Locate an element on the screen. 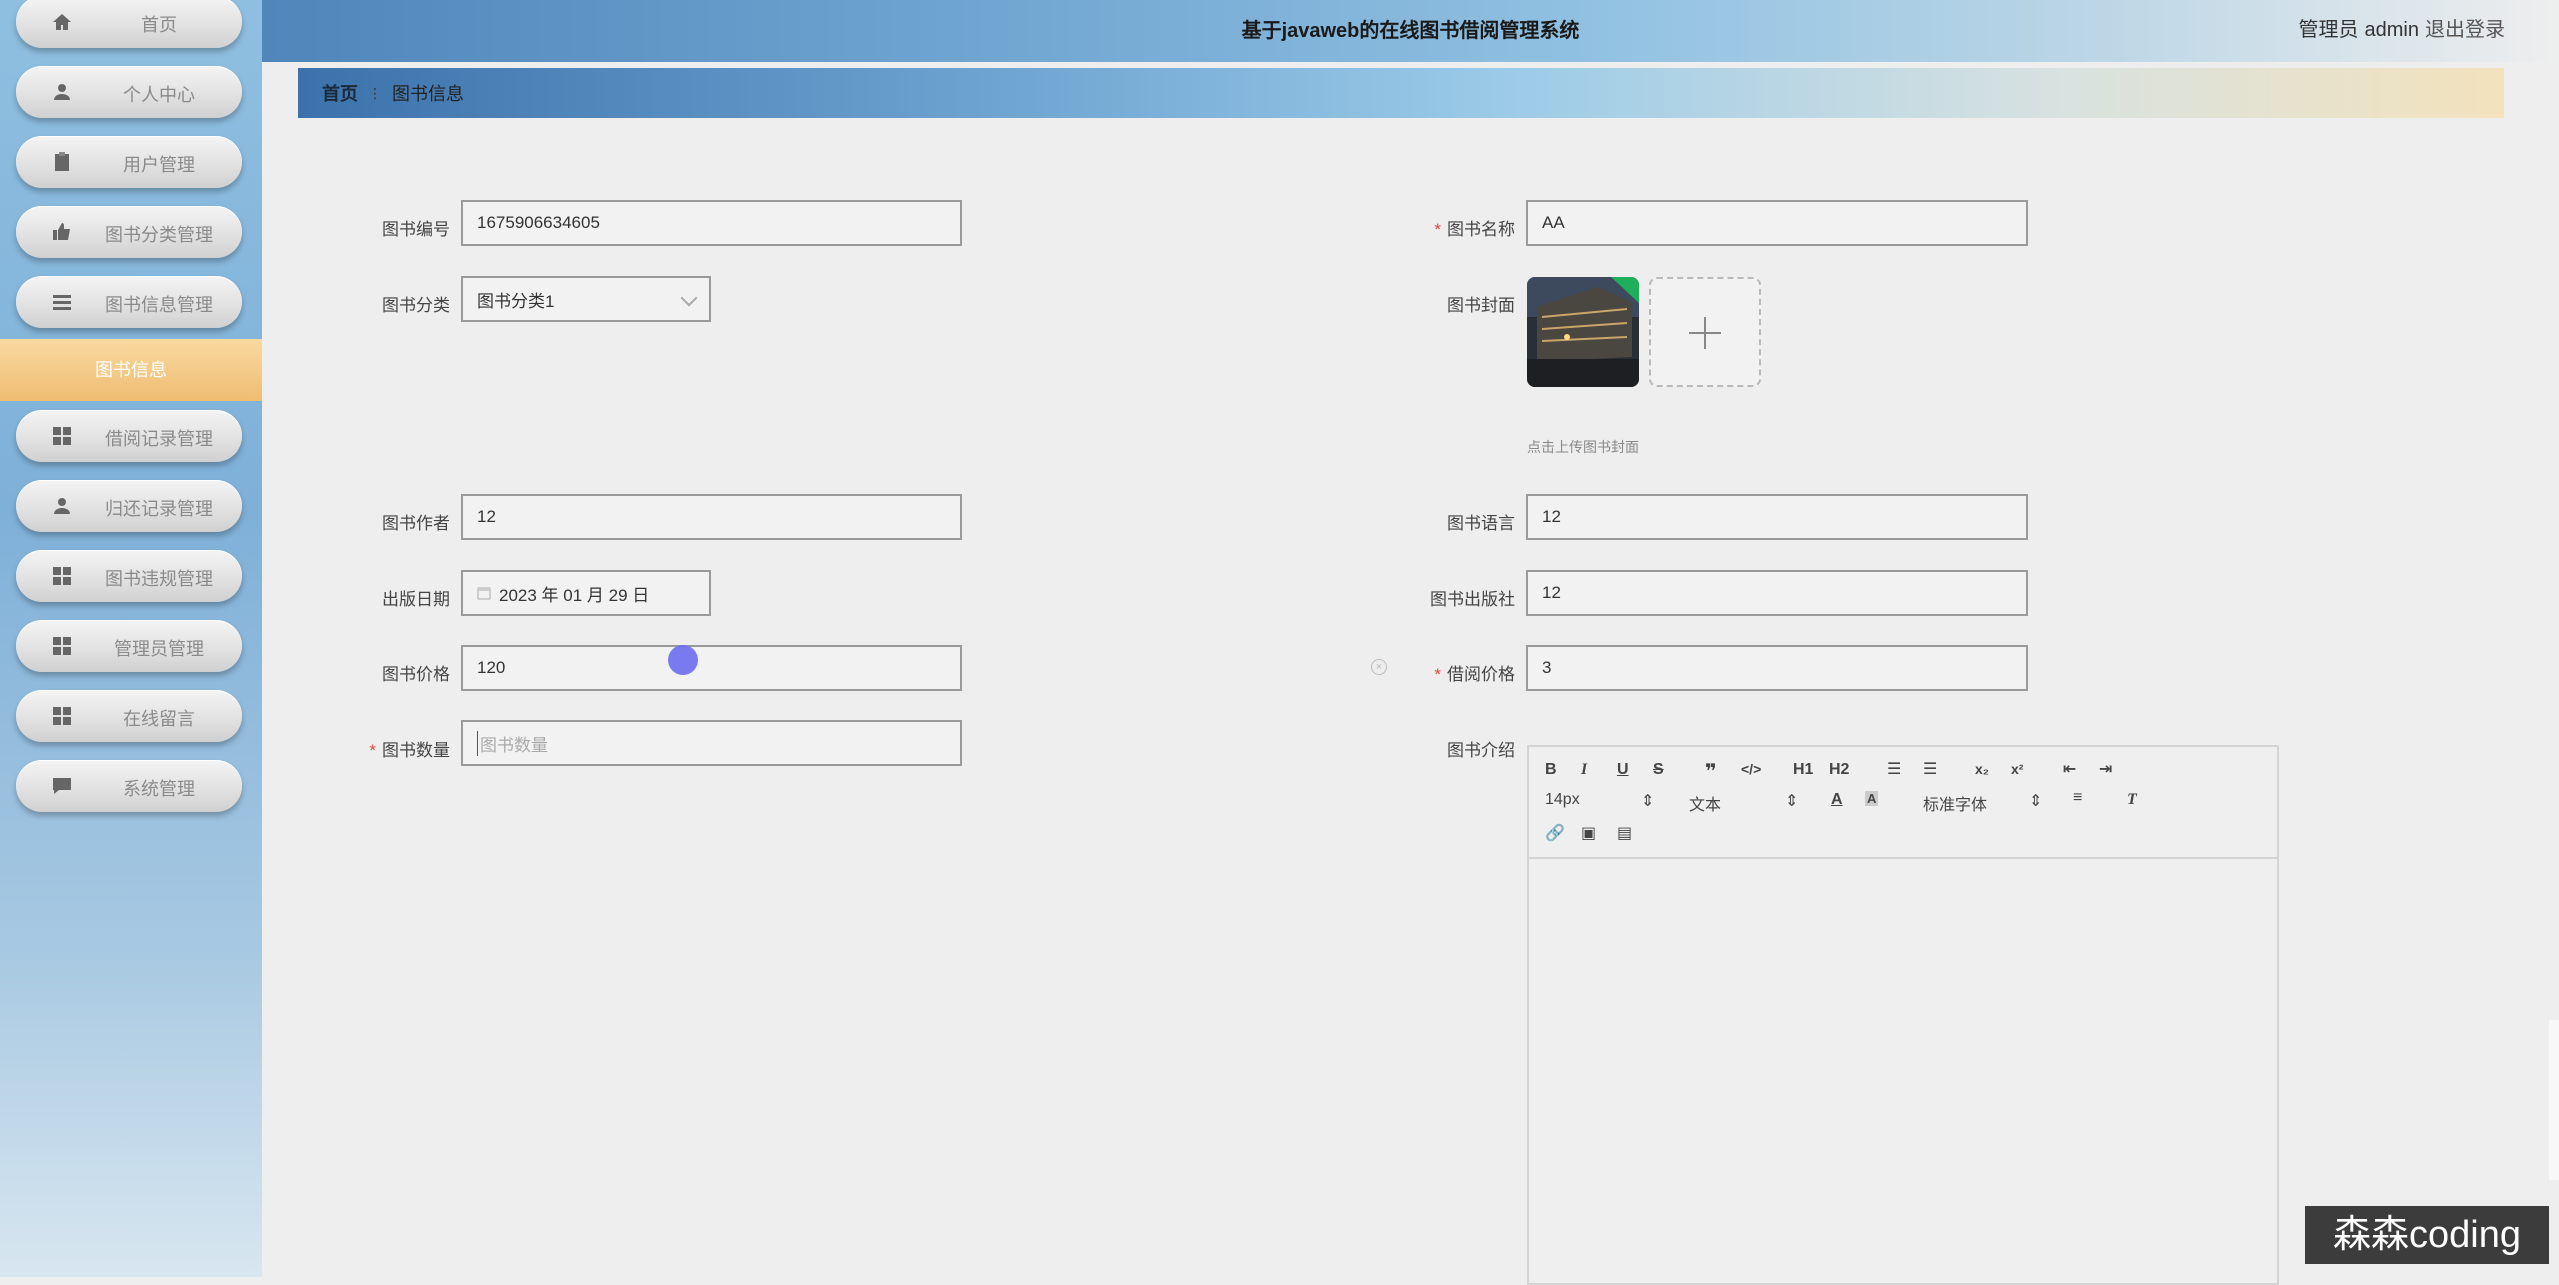  category-value: 图书分类1 is located at coordinates (516, 301).